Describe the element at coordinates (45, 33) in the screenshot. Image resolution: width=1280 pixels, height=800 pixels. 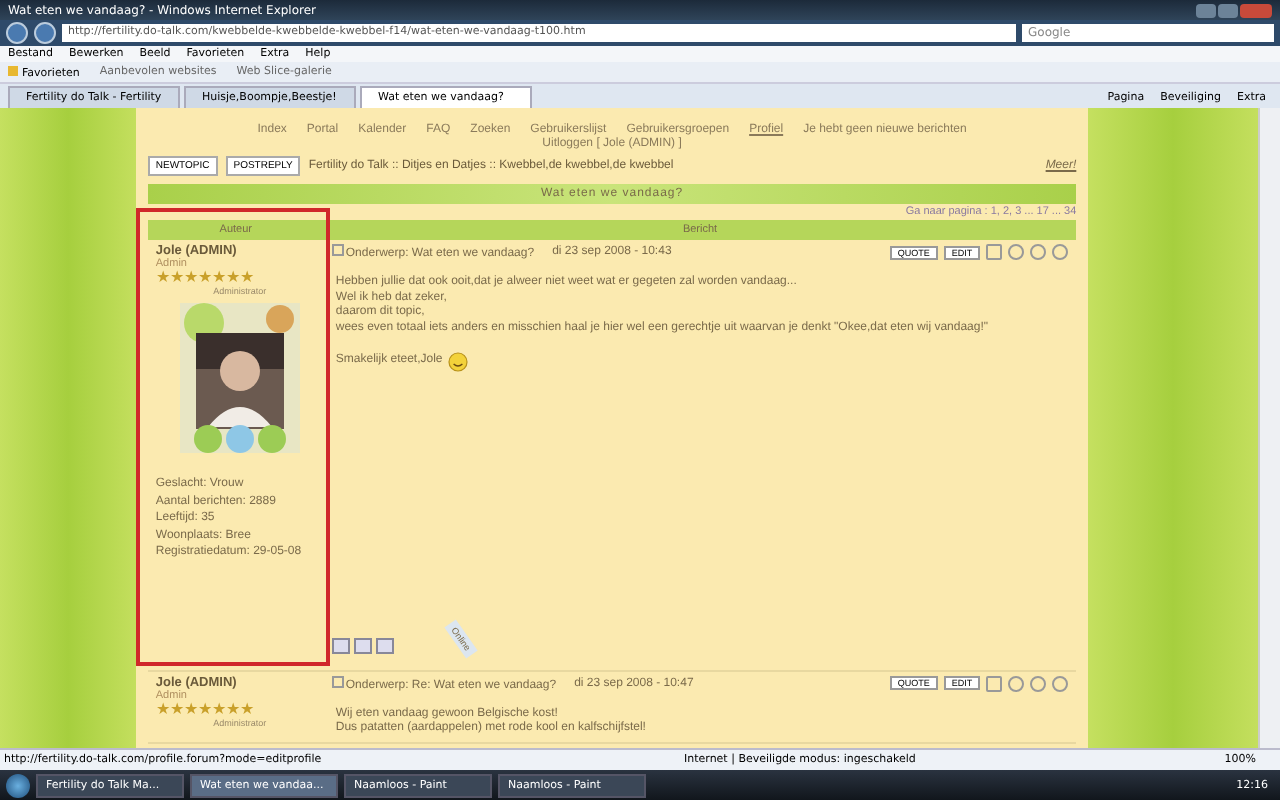
I see `forward-button` at that location.